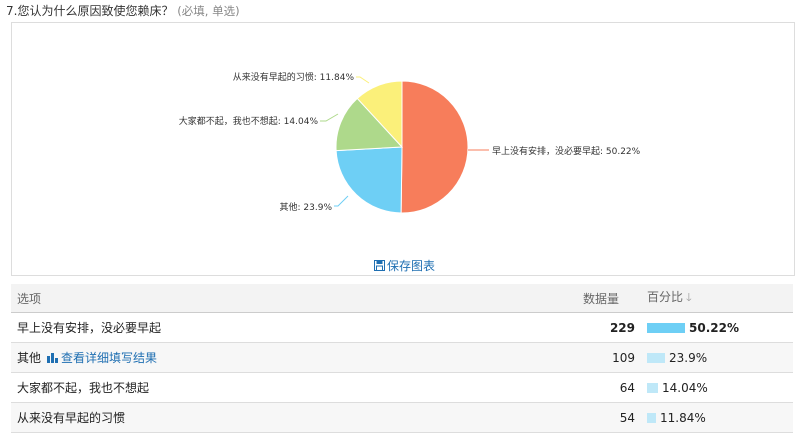  Describe the element at coordinates (329, 117) in the screenshot. I see `leader-line-others-not-up` at that location.